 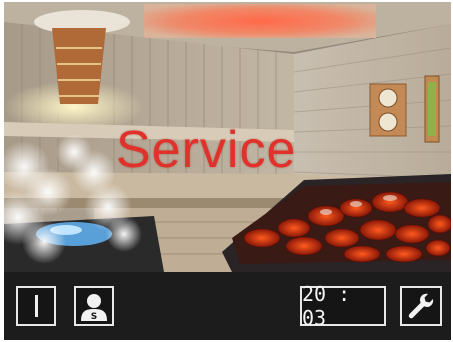 I want to click on user-profile-button: S, so click(x=94, y=306).